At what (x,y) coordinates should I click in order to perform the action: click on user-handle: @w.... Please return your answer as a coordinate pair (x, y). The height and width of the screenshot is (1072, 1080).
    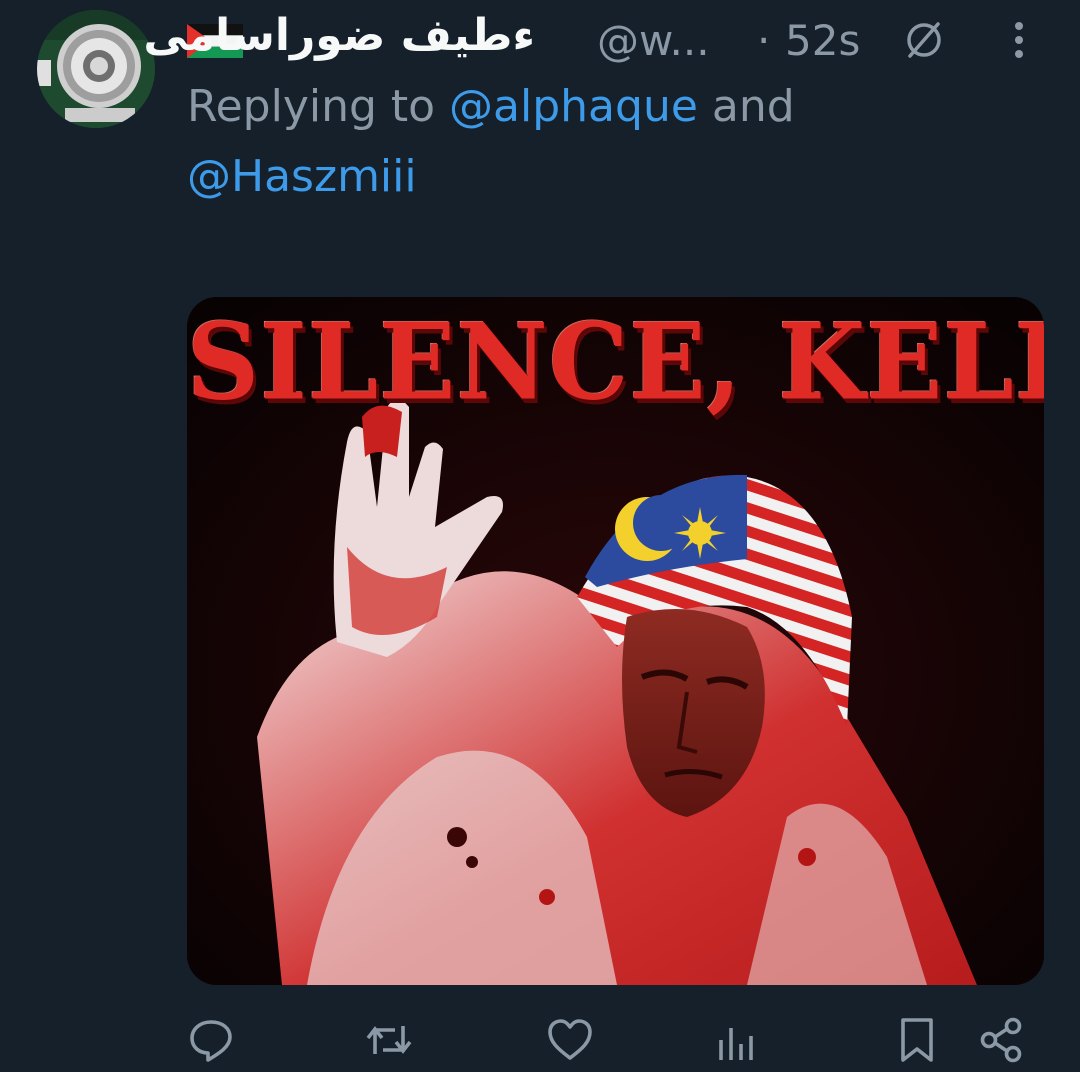
    Looking at the image, I should click on (653, 40).